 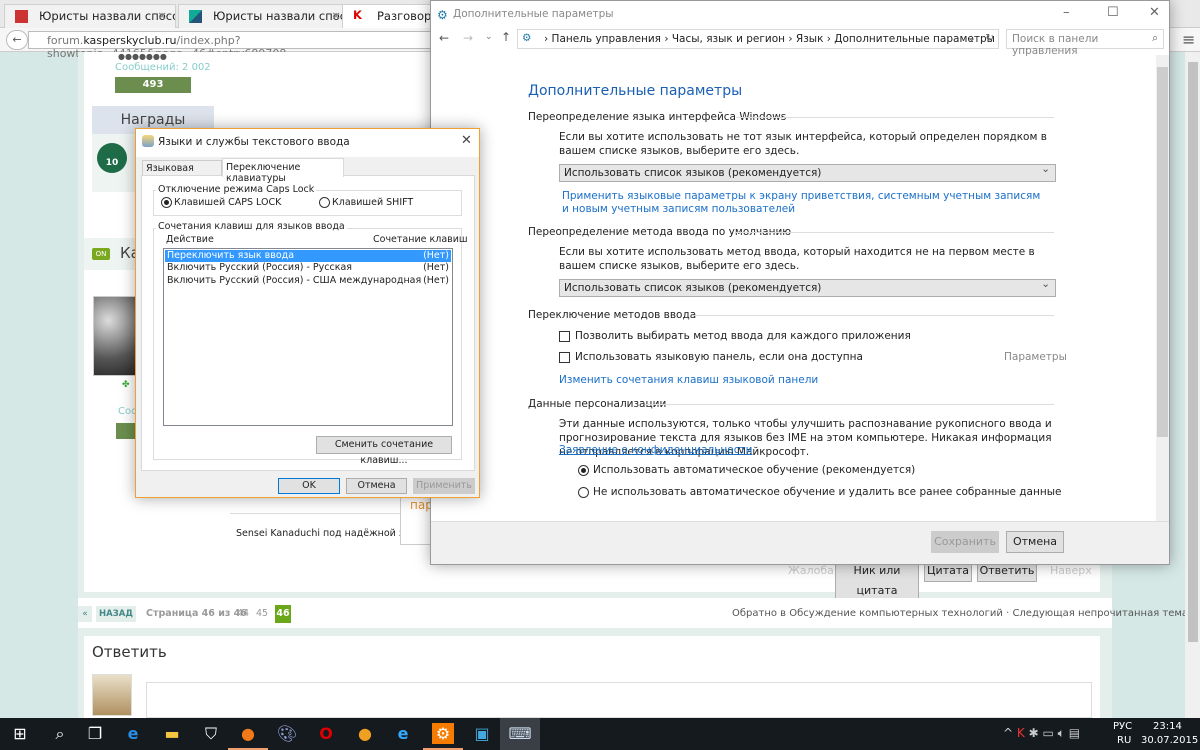 I want to click on group-label: Сочетания клавиш для языков ввода, so click(x=251, y=226).